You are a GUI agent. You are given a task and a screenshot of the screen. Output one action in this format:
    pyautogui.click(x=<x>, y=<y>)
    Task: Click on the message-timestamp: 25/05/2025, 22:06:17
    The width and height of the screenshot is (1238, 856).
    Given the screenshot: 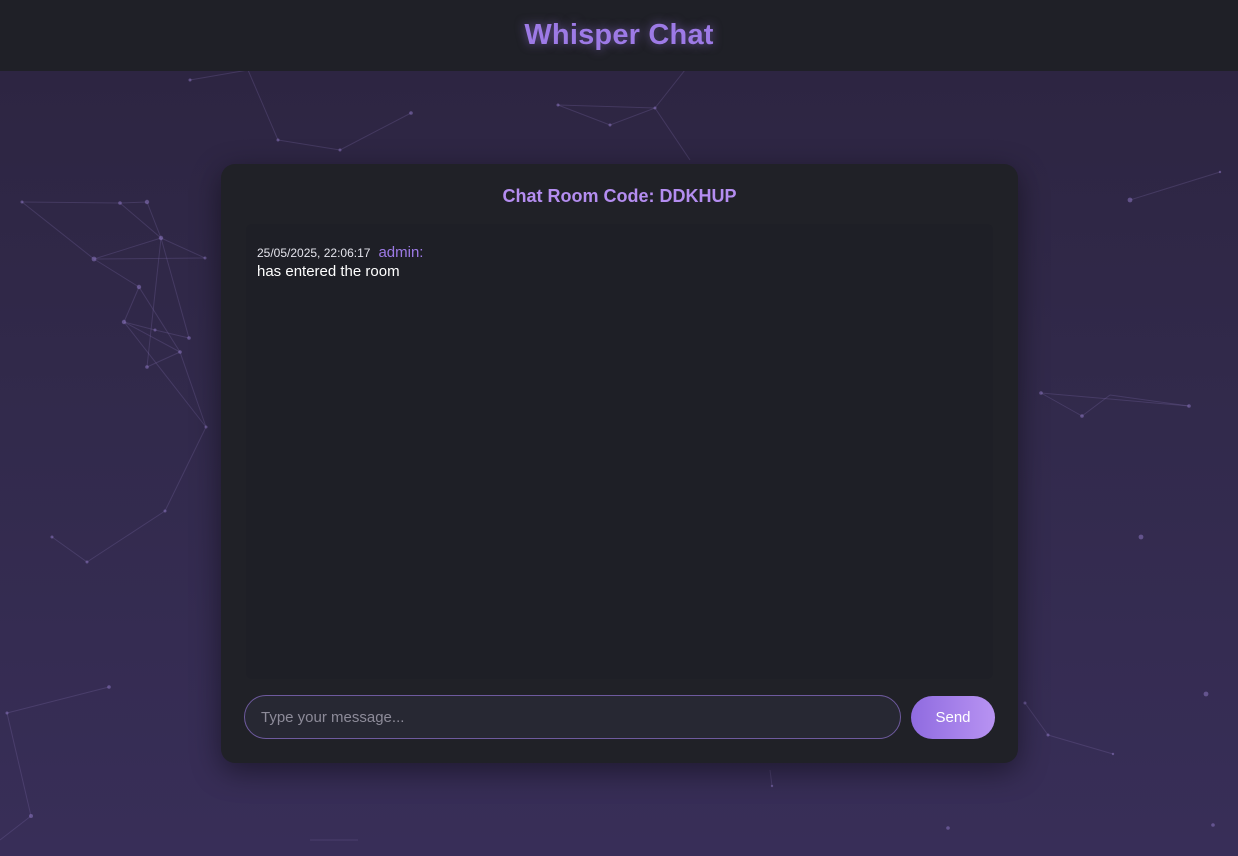 What is the action you would take?
    pyautogui.click(x=314, y=253)
    